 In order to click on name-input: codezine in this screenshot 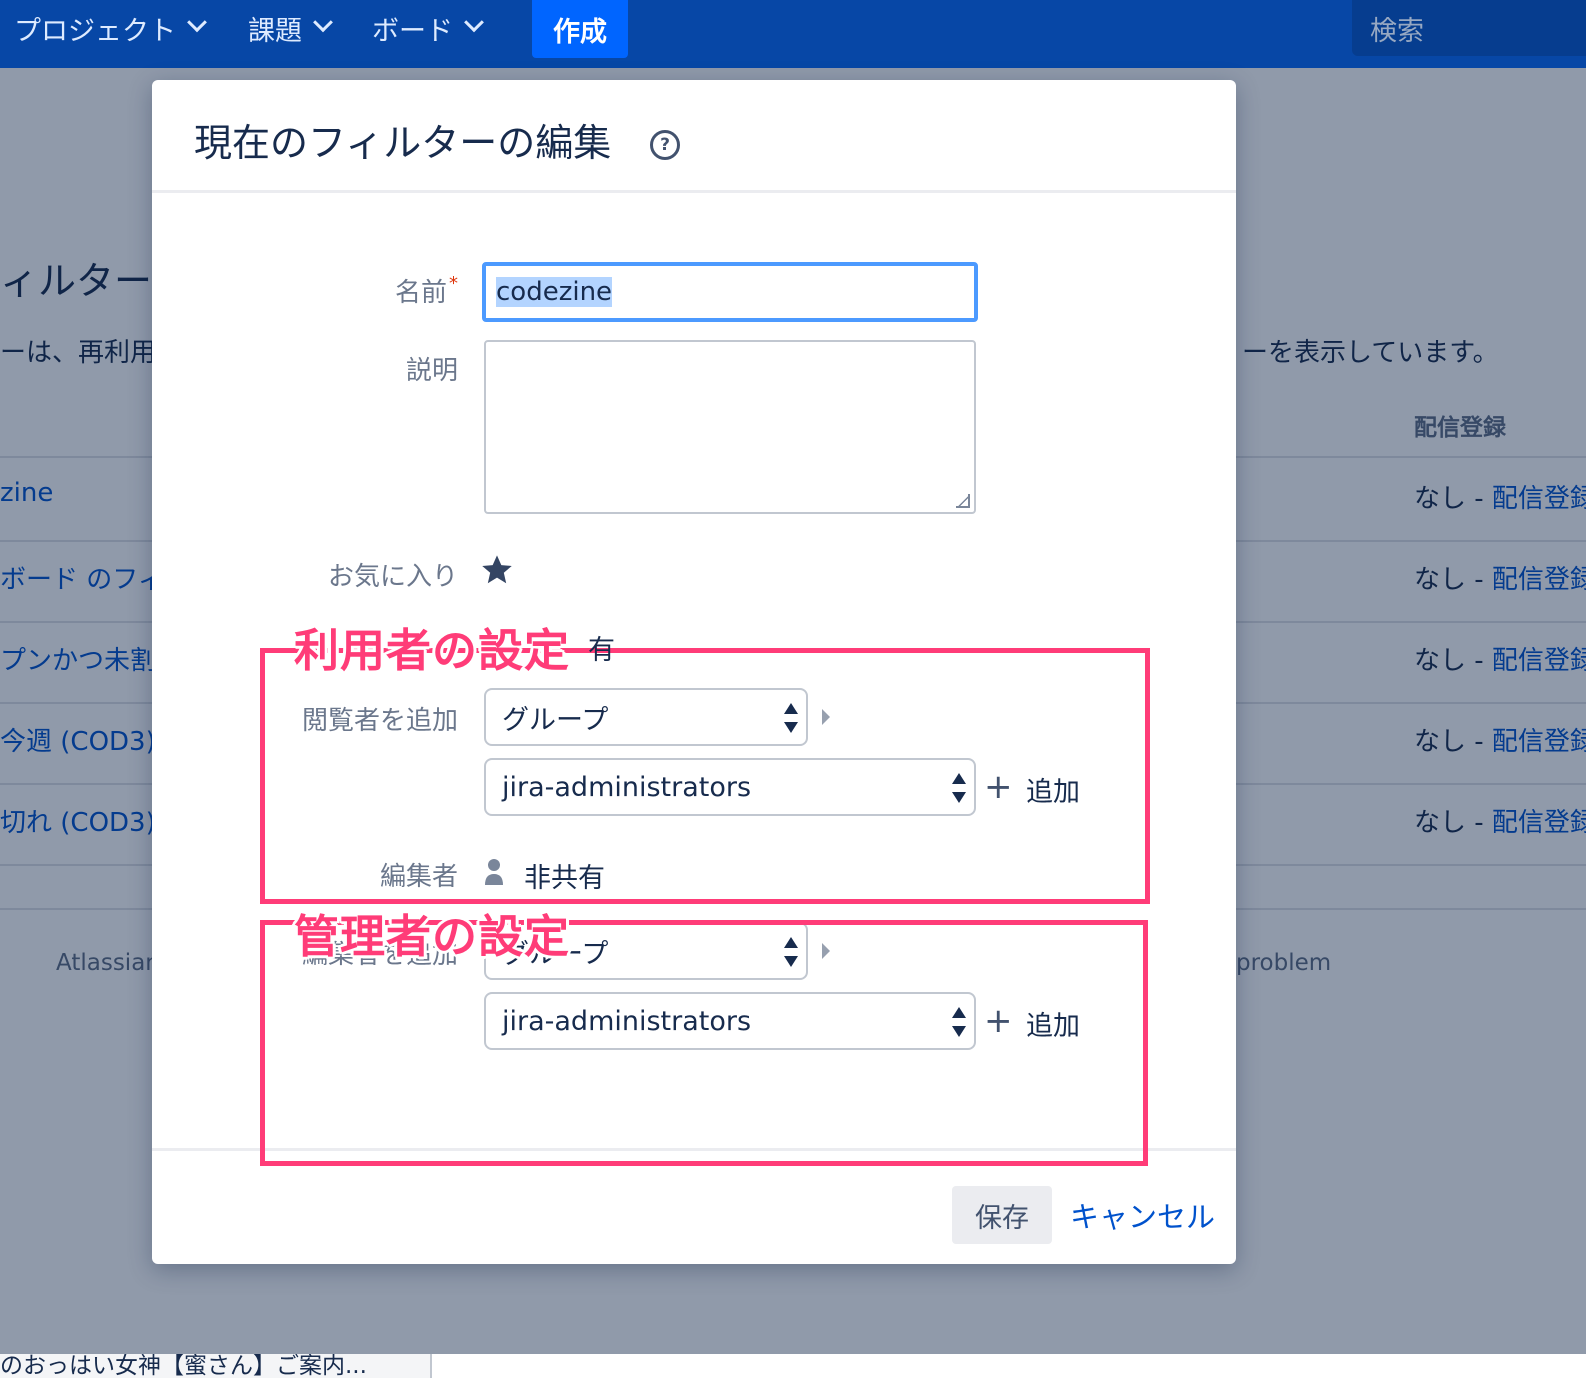, I will do `click(730, 292)`.